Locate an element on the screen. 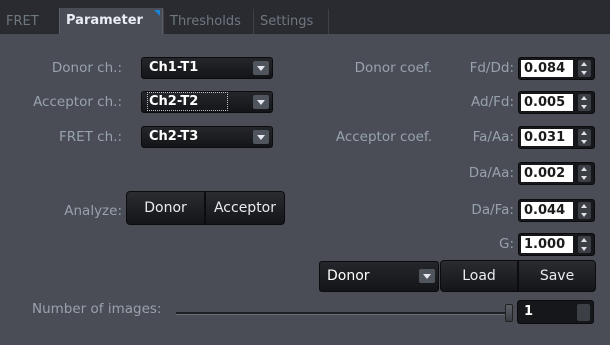  ad-fd-value: 0.005 is located at coordinates (547, 102).